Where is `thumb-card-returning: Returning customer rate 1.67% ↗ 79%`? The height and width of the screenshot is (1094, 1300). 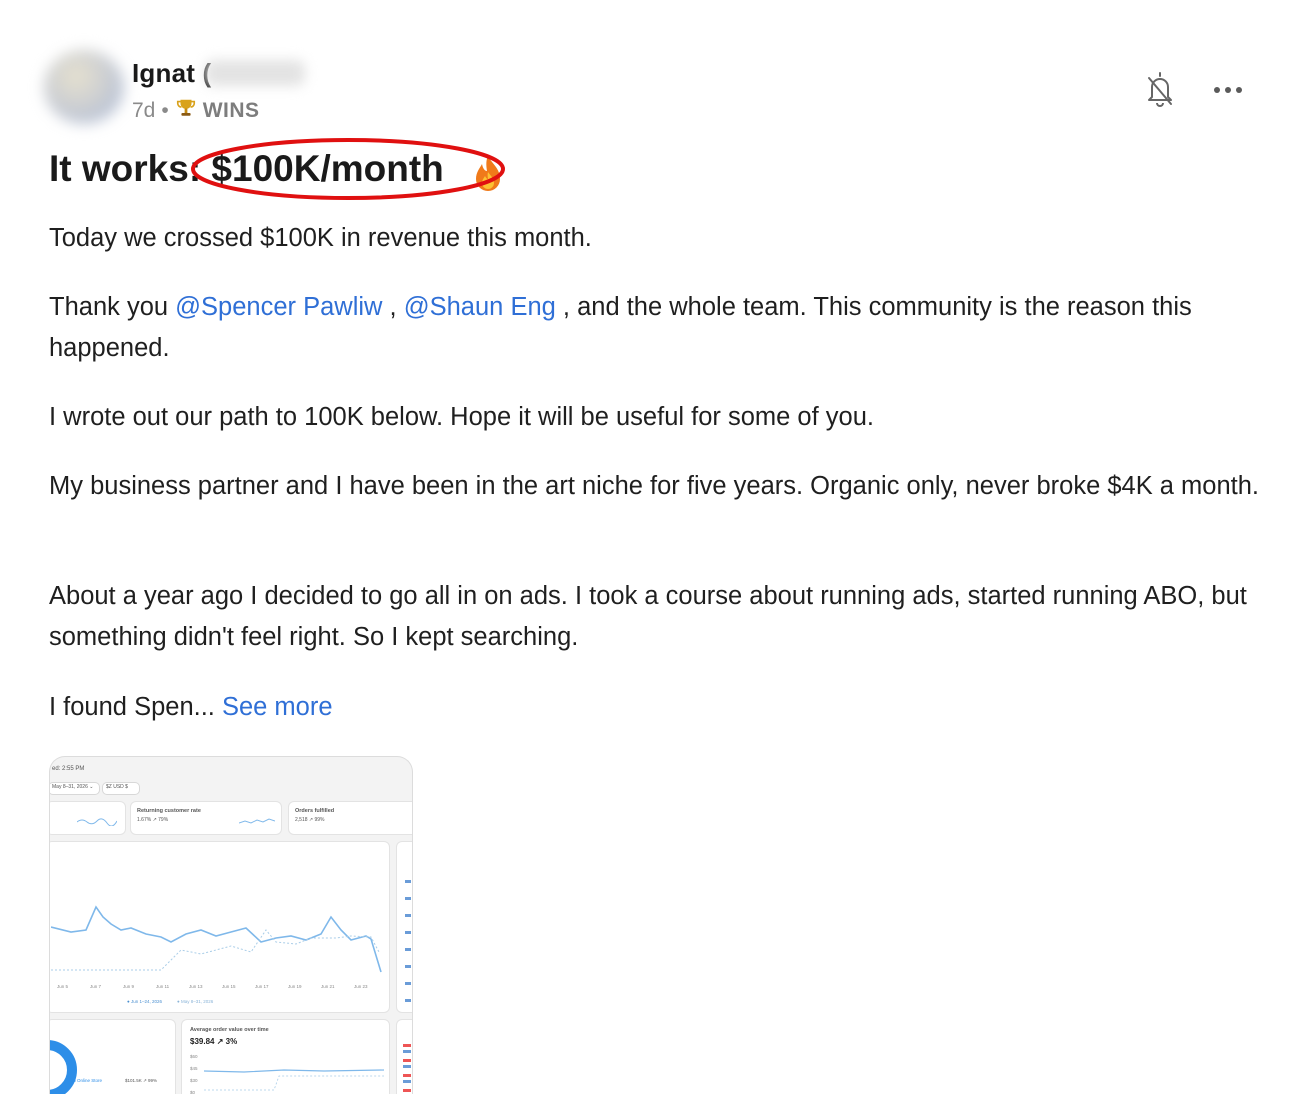
thumb-card-returning: Returning customer rate 1.67% ↗ 79% is located at coordinates (206, 818).